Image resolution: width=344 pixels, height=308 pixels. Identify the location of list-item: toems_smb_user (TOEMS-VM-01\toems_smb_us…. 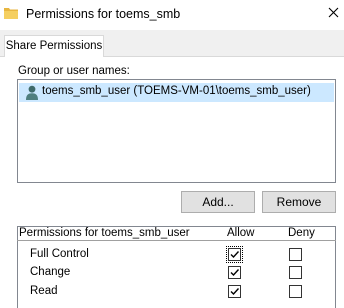
(176, 92).